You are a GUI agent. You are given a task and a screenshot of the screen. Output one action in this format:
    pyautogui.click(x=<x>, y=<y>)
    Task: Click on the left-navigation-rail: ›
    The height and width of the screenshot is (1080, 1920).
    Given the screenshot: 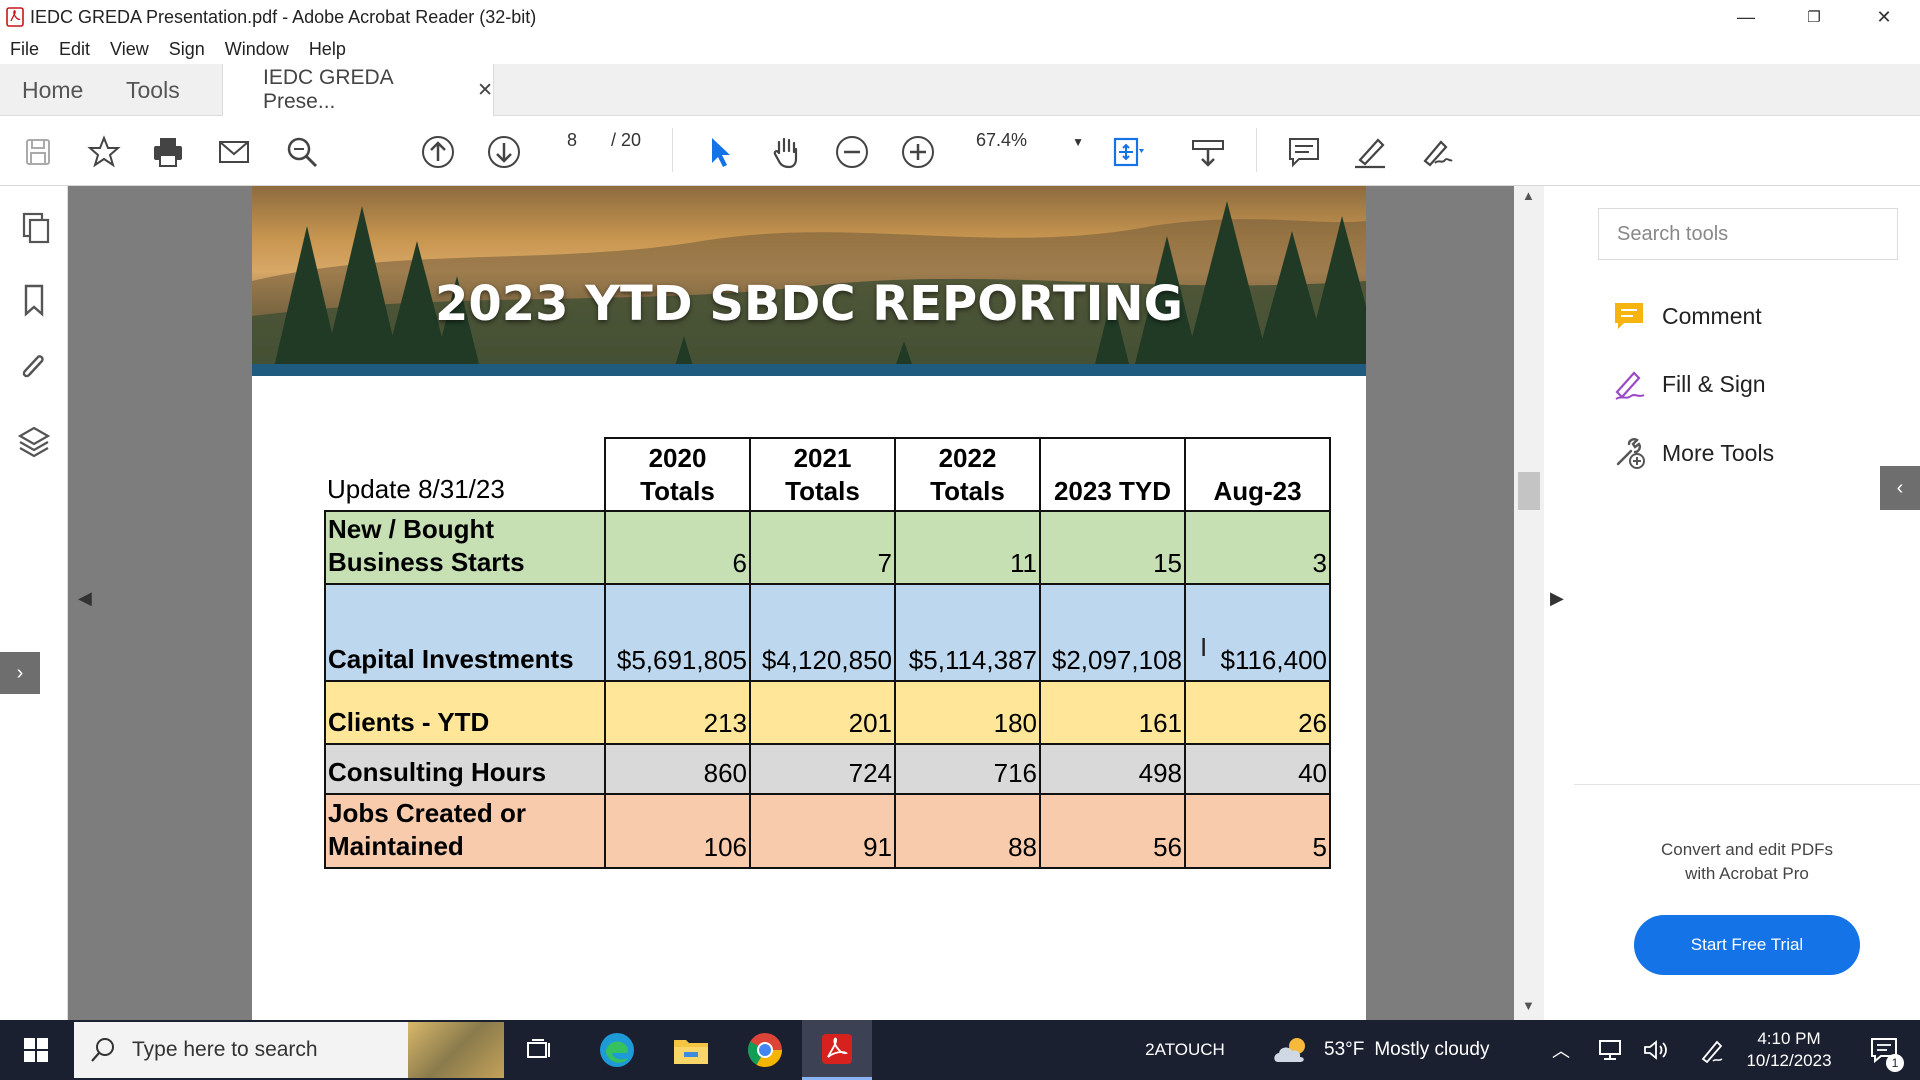 What is the action you would take?
    pyautogui.click(x=34, y=603)
    